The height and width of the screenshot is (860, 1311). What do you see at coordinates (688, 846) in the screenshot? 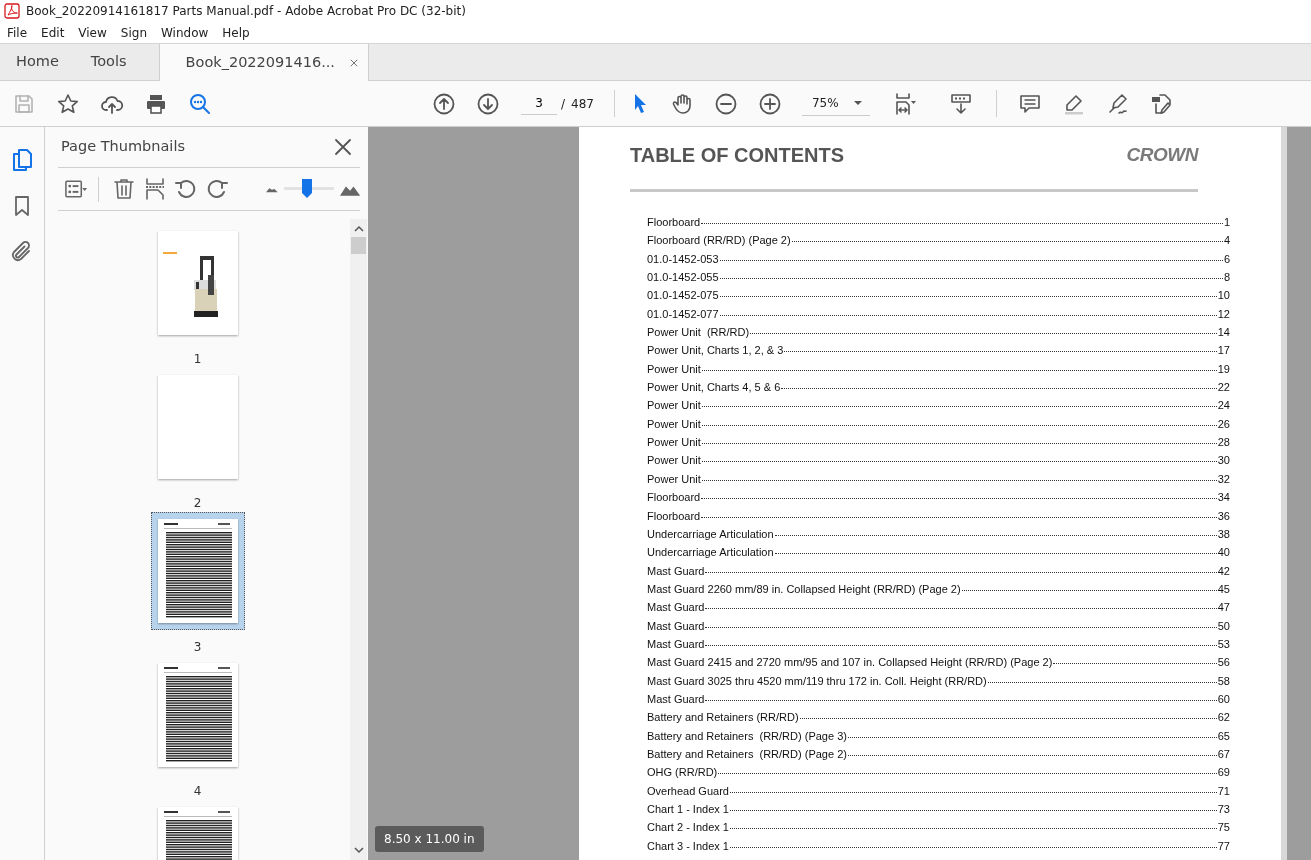
I see `toc-entry: Chart 3 - Index 1` at bounding box center [688, 846].